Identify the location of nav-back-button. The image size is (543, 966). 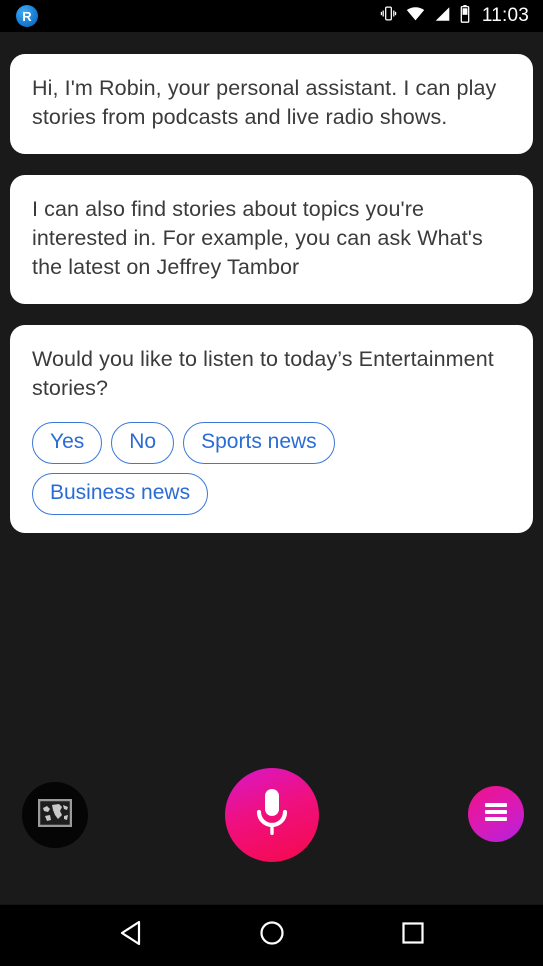
(131, 936).